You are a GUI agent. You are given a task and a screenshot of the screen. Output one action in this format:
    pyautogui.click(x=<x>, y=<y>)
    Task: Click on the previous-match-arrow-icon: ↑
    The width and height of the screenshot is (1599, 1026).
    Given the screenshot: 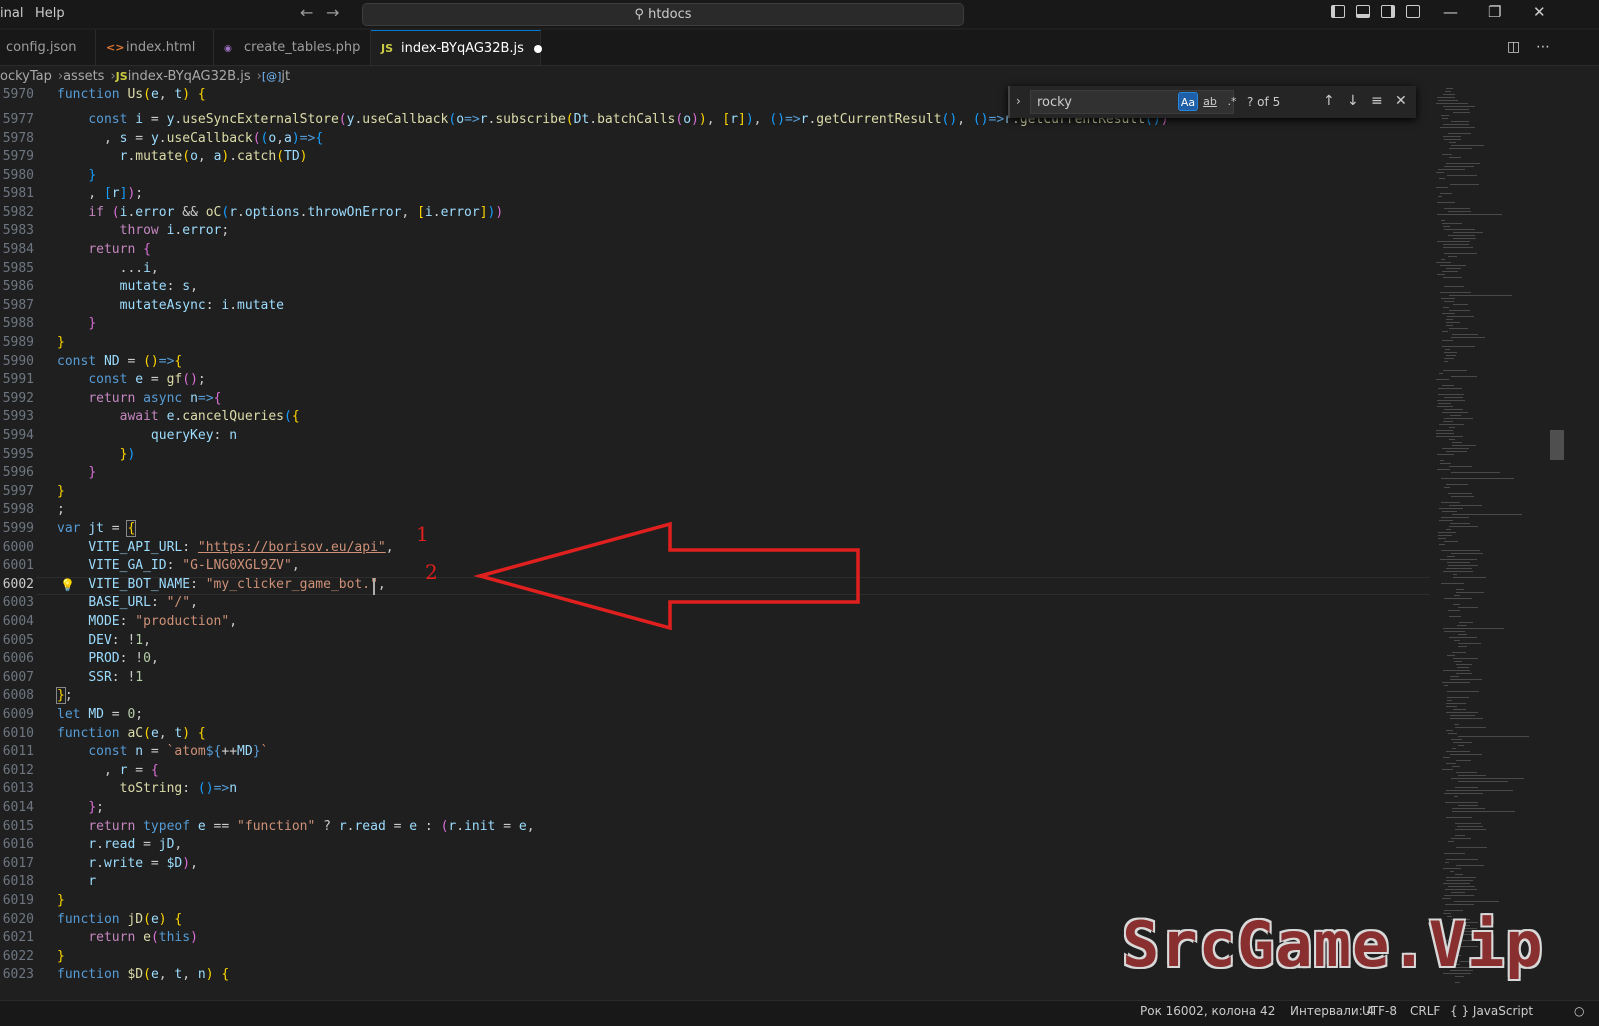 What is the action you would take?
    pyautogui.click(x=1329, y=101)
    